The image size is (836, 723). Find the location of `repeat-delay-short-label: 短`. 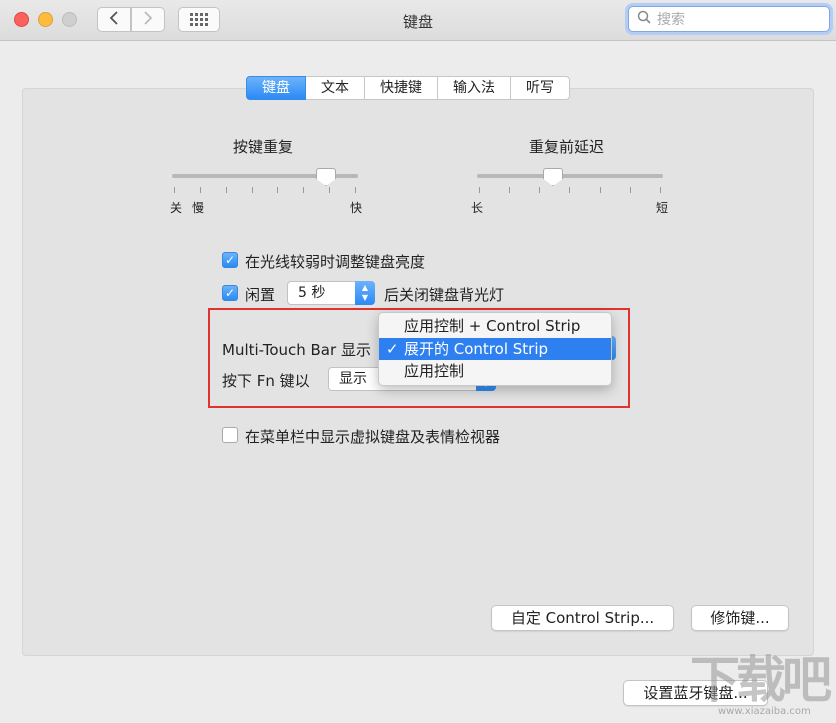

repeat-delay-short-label: 短 is located at coordinates (662, 208).